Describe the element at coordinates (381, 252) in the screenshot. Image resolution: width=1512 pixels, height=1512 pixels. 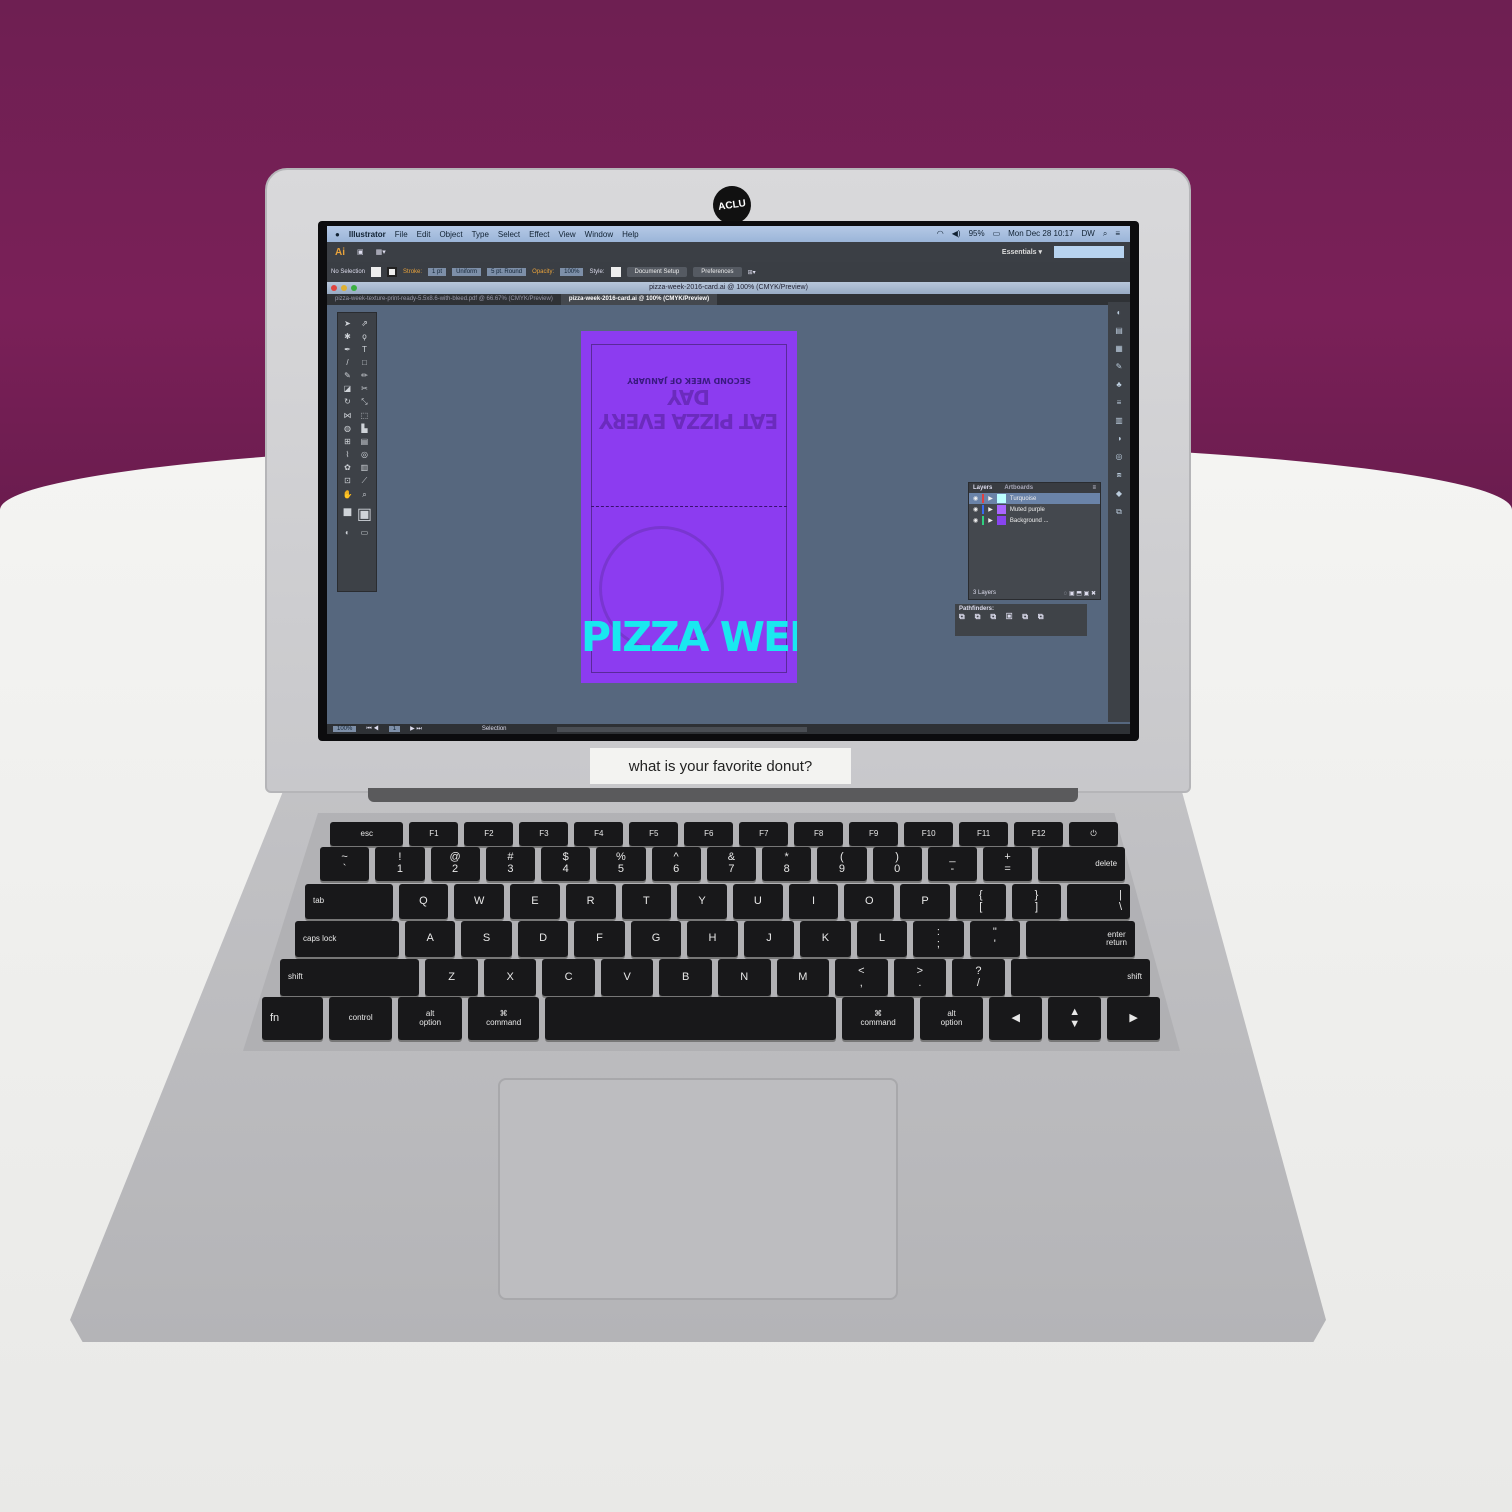
I see `arrange-documents-icon: ▦▾` at that location.